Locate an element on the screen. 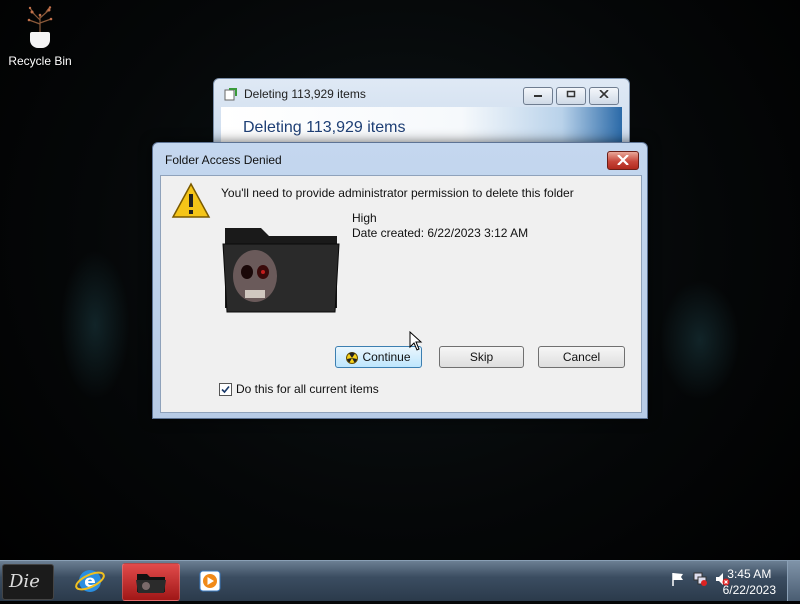 The image size is (800, 604). mouse-cursor-icon is located at coordinates (416, 341).